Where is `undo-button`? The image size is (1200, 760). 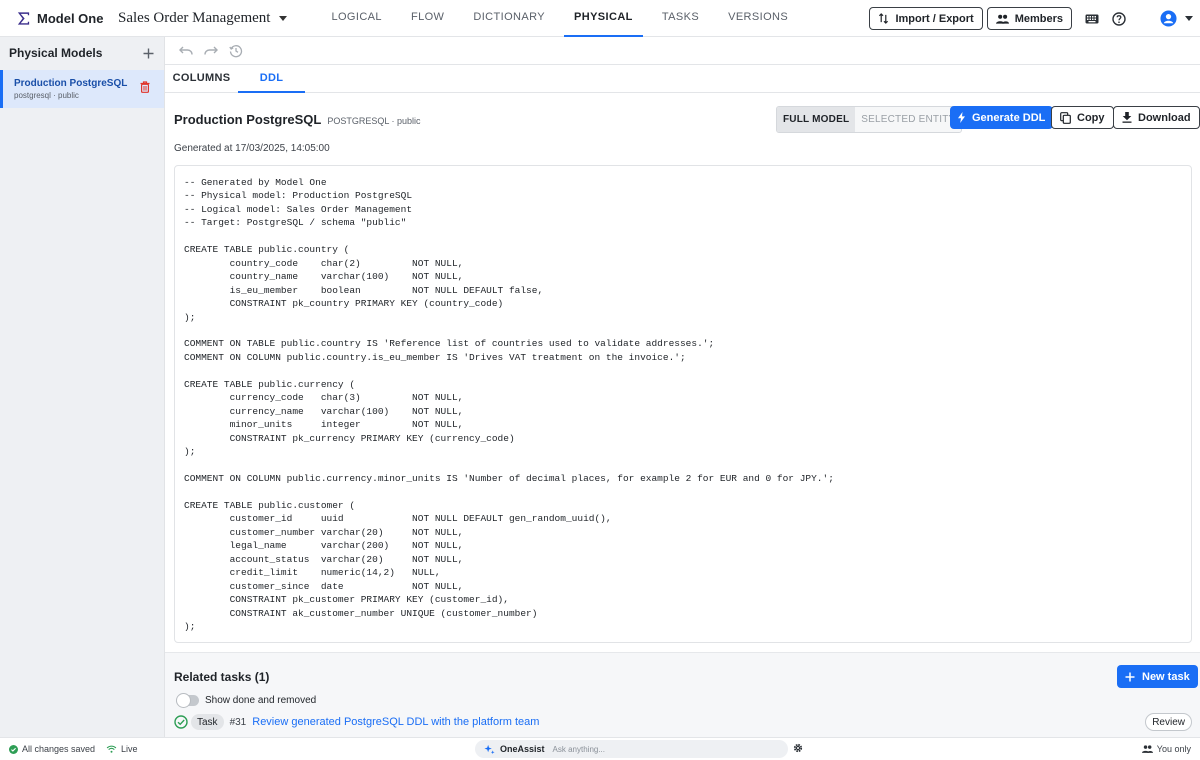 undo-button is located at coordinates (186, 51).